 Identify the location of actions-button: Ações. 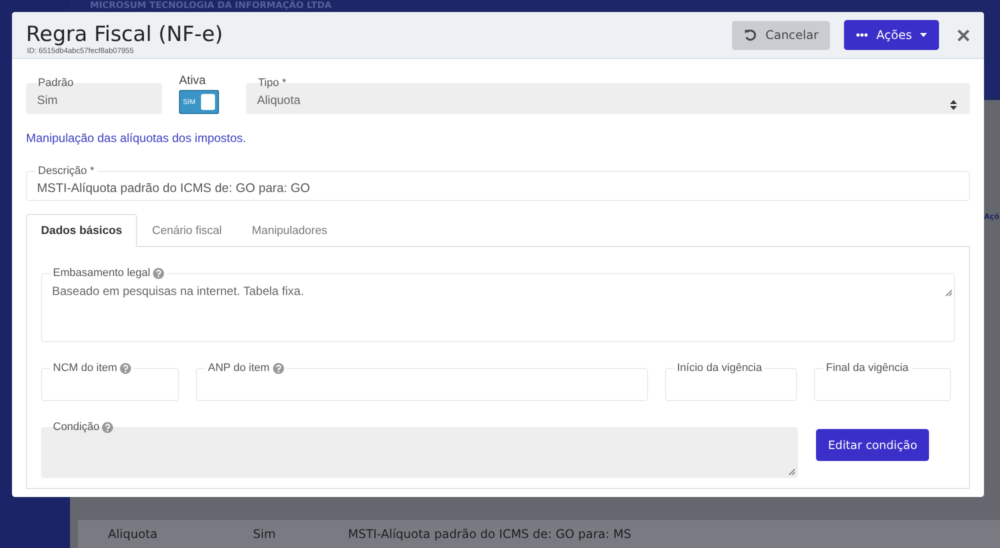
(891, 35).